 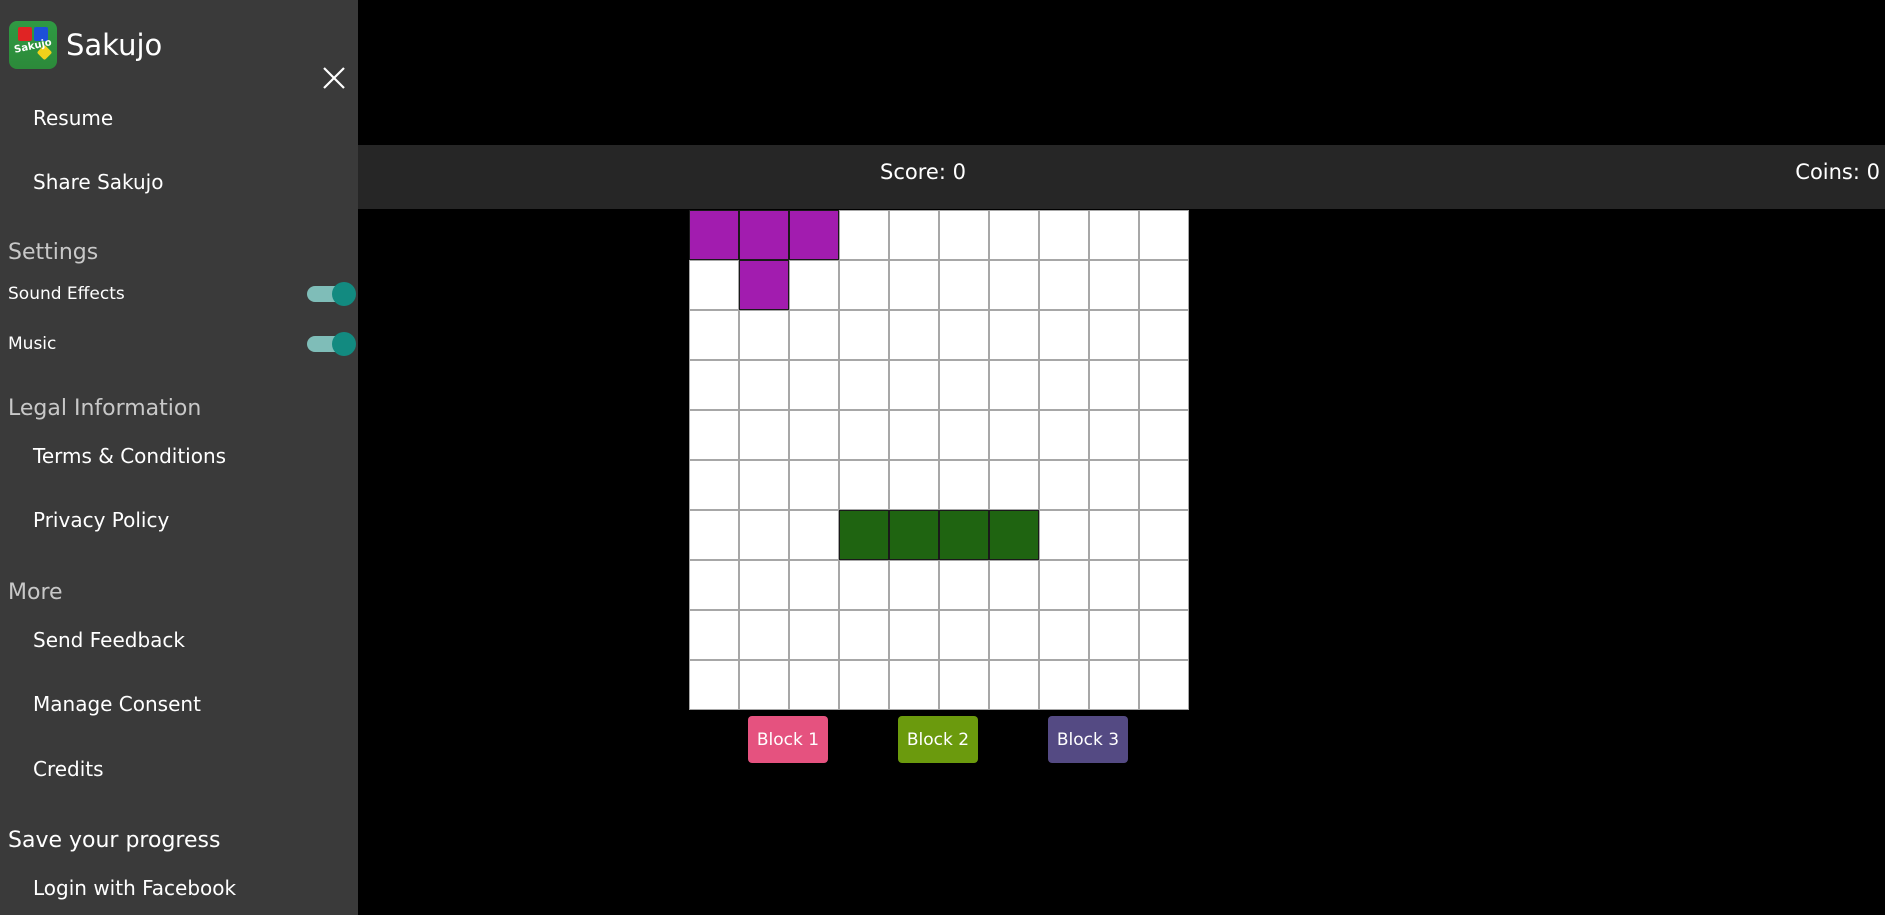 What do you see at coordinates (109, 640) in the screenshot?
I see `menu-item-feedback: Send Feedback` at bounding box center [109, 640].